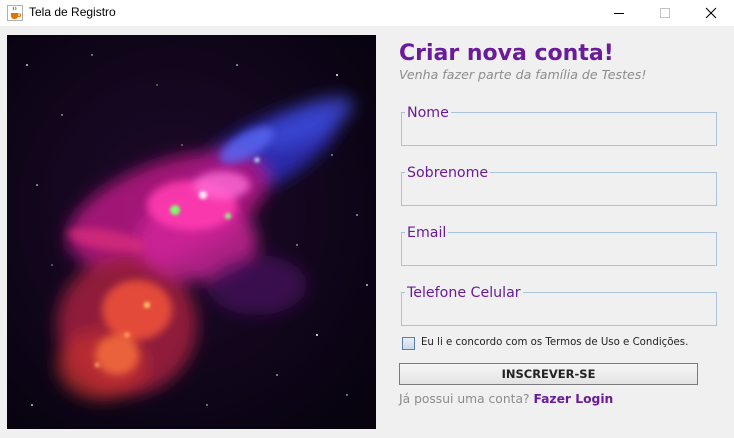 Image resolution: width=734 pixels, height=438 pixels. What do you see at coordinates (556, 310) in the screenshot?
I see `phone-input` at bounding box center [556, 310].